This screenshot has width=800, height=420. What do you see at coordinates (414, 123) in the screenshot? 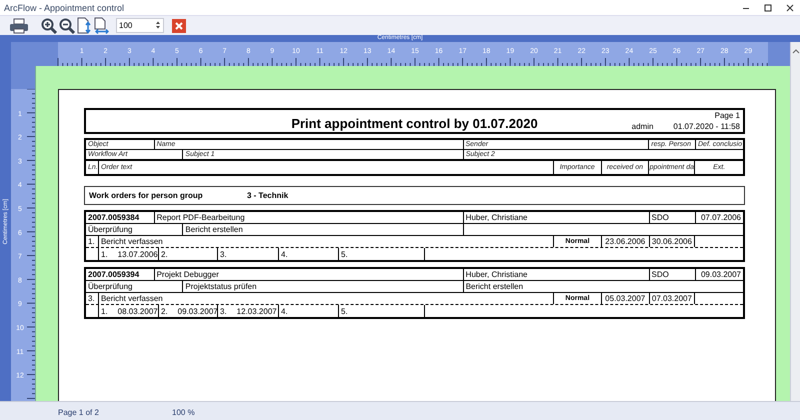
I see `report-title: Print appointment control by 01.07.2020` at bounding box center [414, 123].